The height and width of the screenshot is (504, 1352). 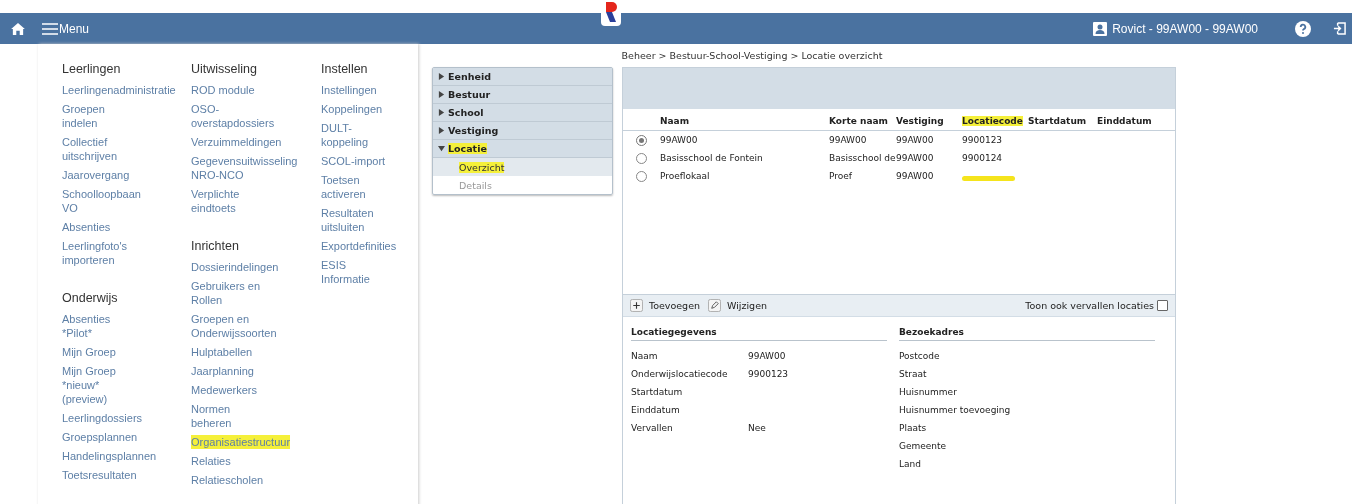 What do you see at coordinates (222, 371) in the screenshot?
I see `menu-link: Jaarplanning` at bounding box center [222, 371].